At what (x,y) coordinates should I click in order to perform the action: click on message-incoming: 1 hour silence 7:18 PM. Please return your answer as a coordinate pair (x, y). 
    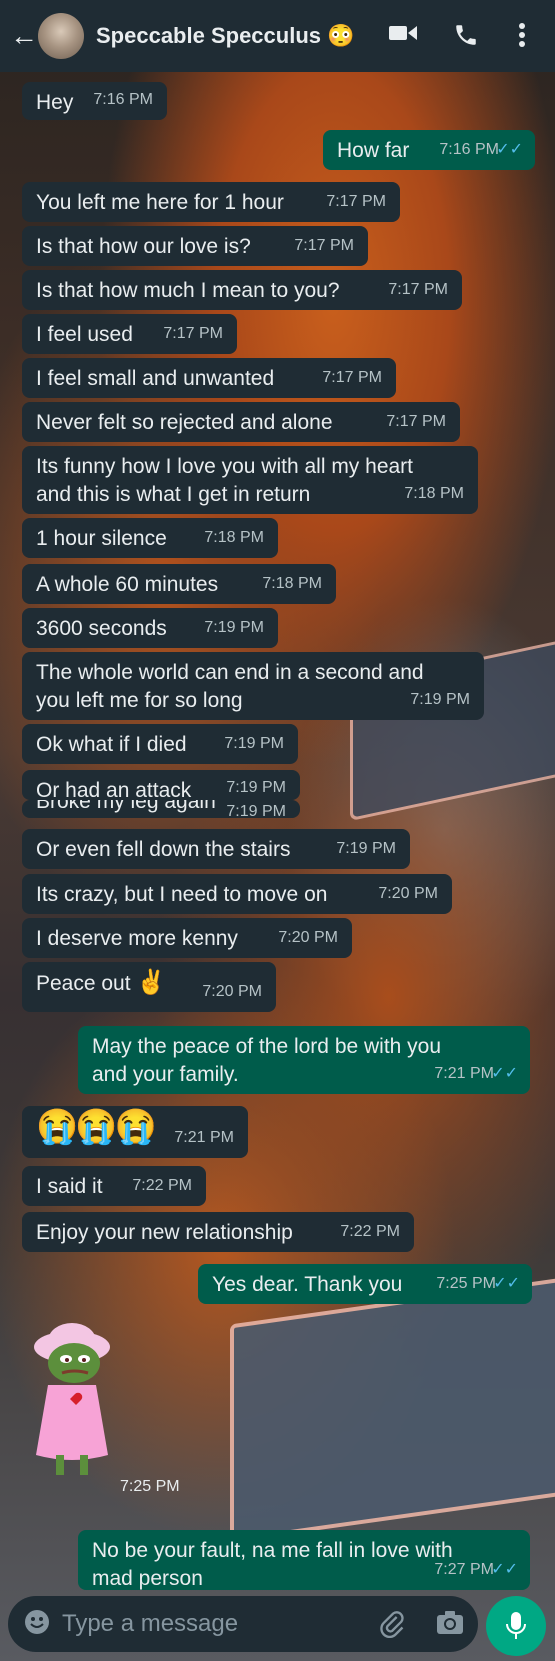
    Looking at the image, I should click on (150, 538).